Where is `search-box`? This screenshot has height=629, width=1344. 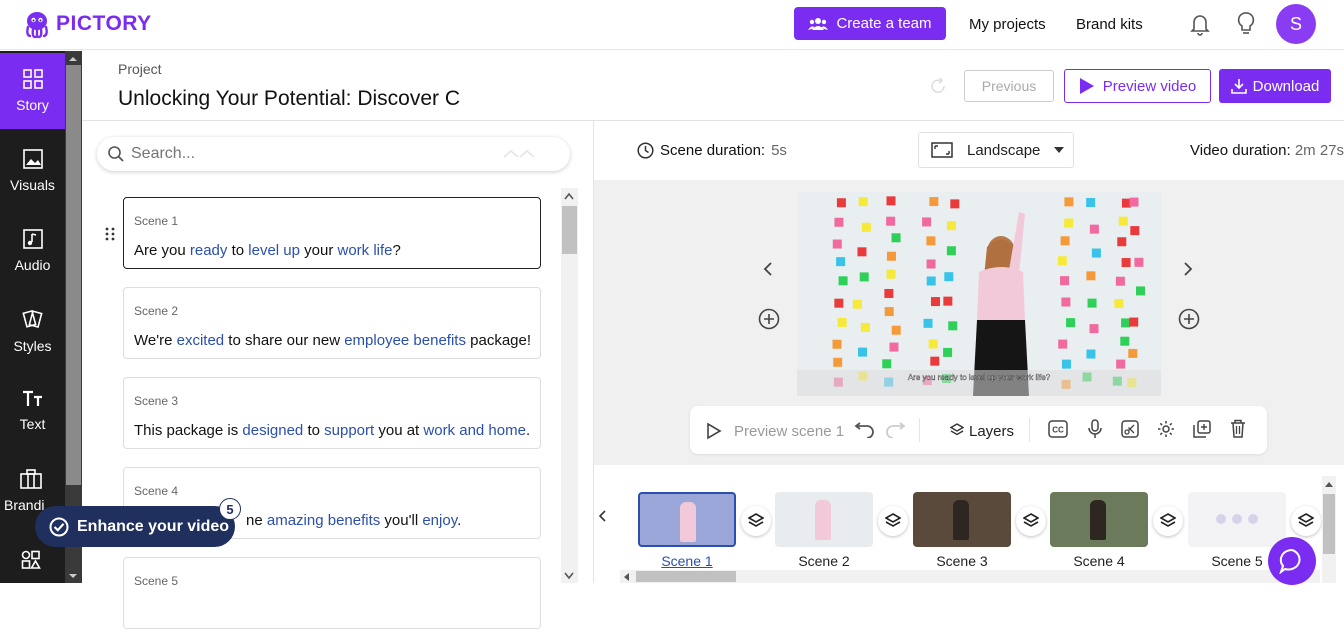
search-box is located at coordinates (333, 154).